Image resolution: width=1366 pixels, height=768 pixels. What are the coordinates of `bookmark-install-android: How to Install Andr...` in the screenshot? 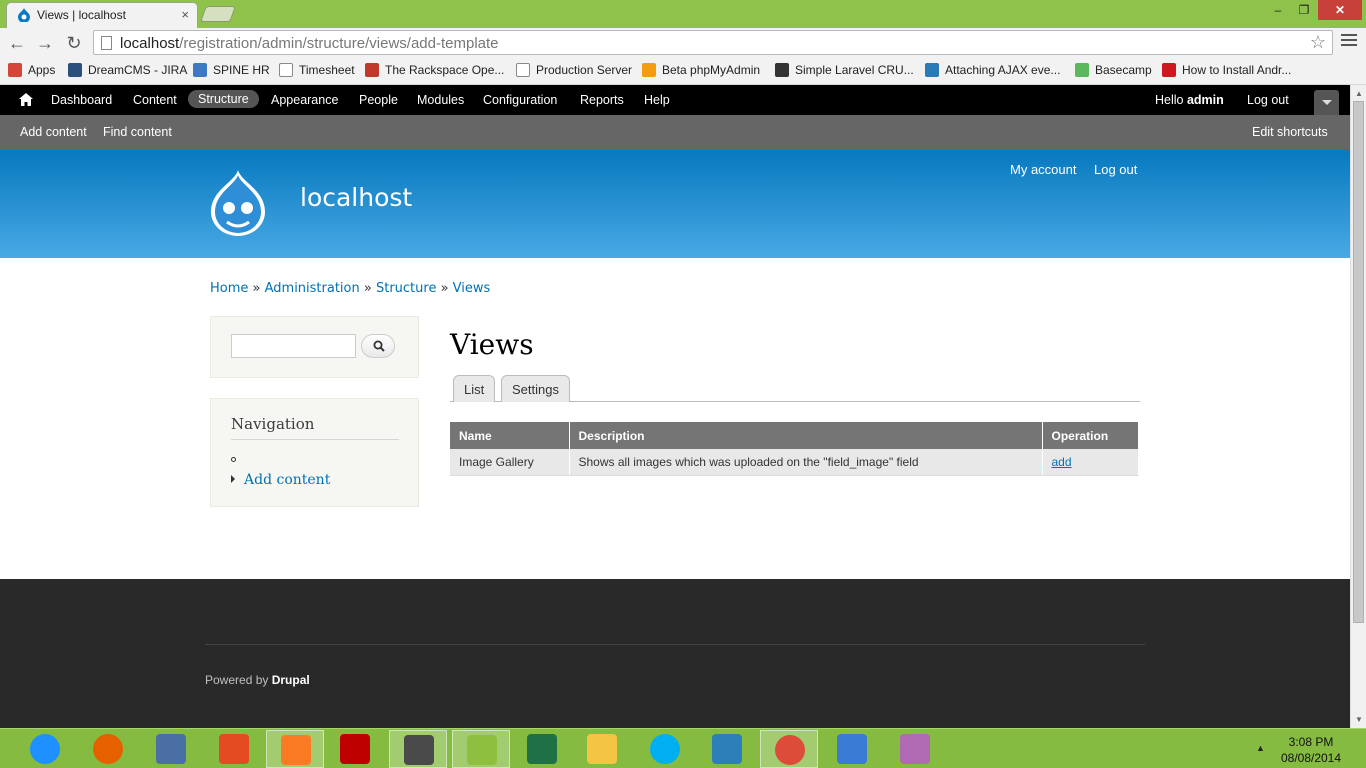 It's located at (1226, 70).